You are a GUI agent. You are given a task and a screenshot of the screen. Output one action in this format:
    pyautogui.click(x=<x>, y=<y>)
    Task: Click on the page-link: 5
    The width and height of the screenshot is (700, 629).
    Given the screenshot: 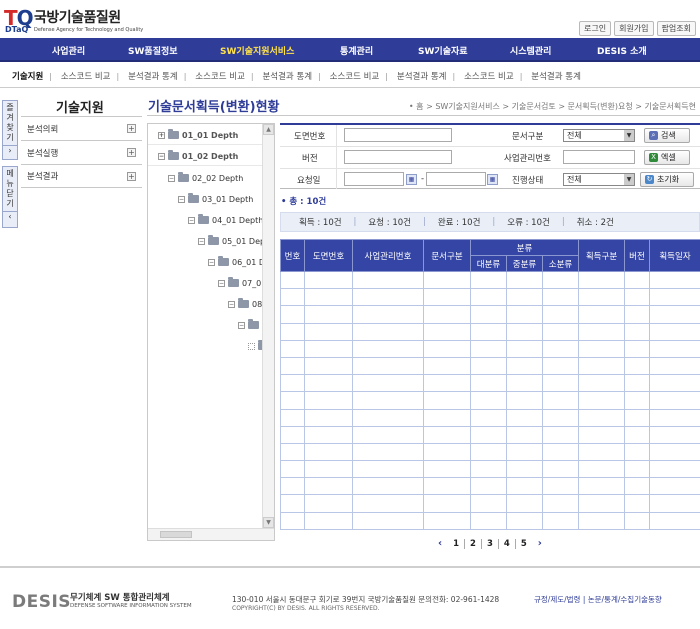 What is the action you would take?
    pyautogui.click(x=523, y=543)
    